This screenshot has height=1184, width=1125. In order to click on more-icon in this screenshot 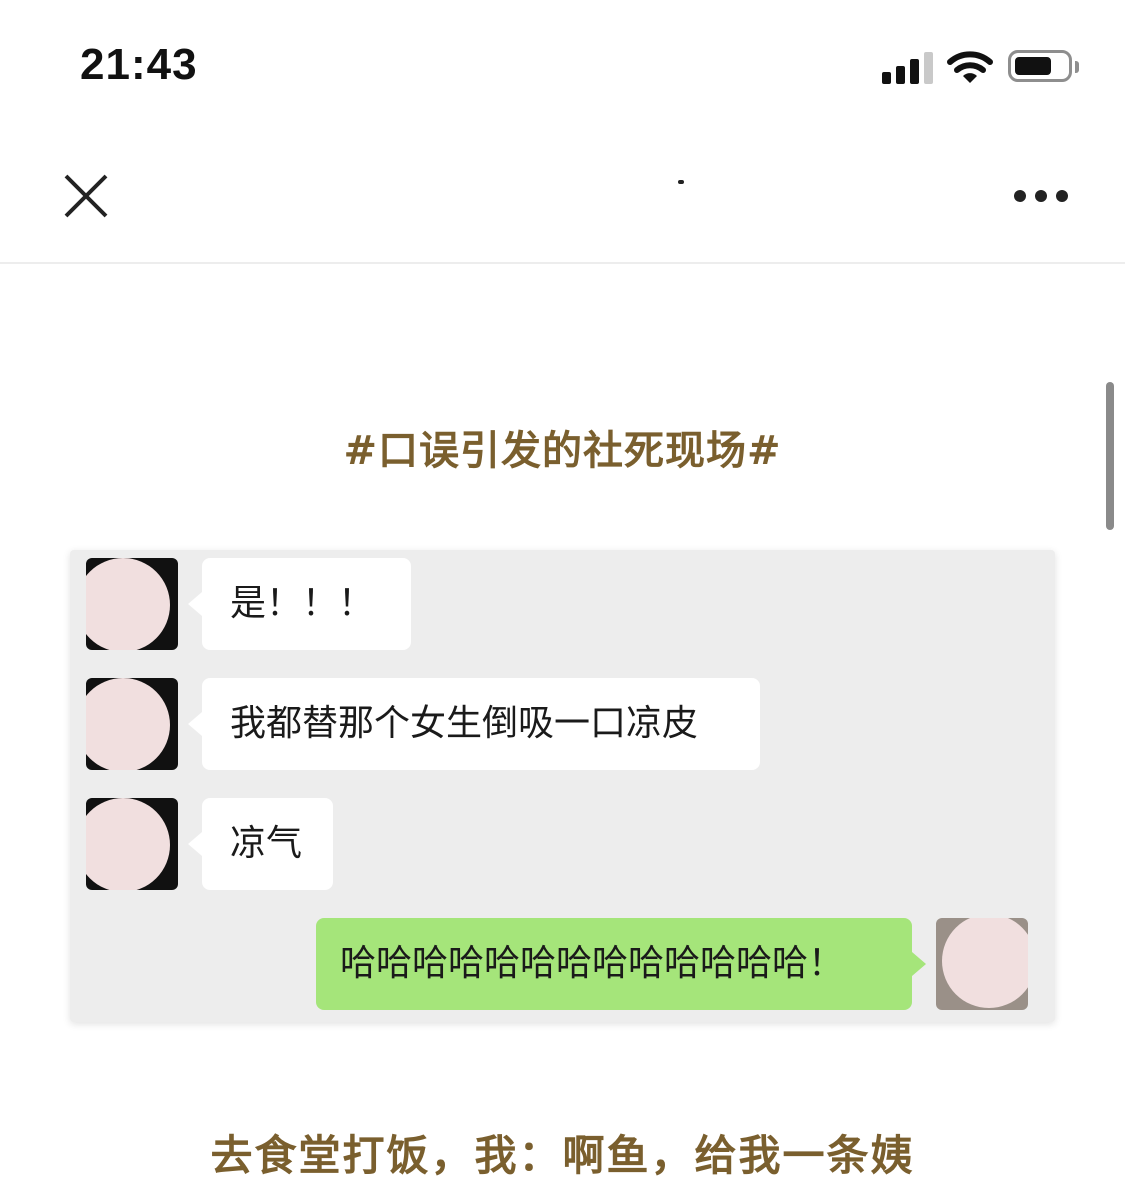, I will do `click(1041, 197)`.